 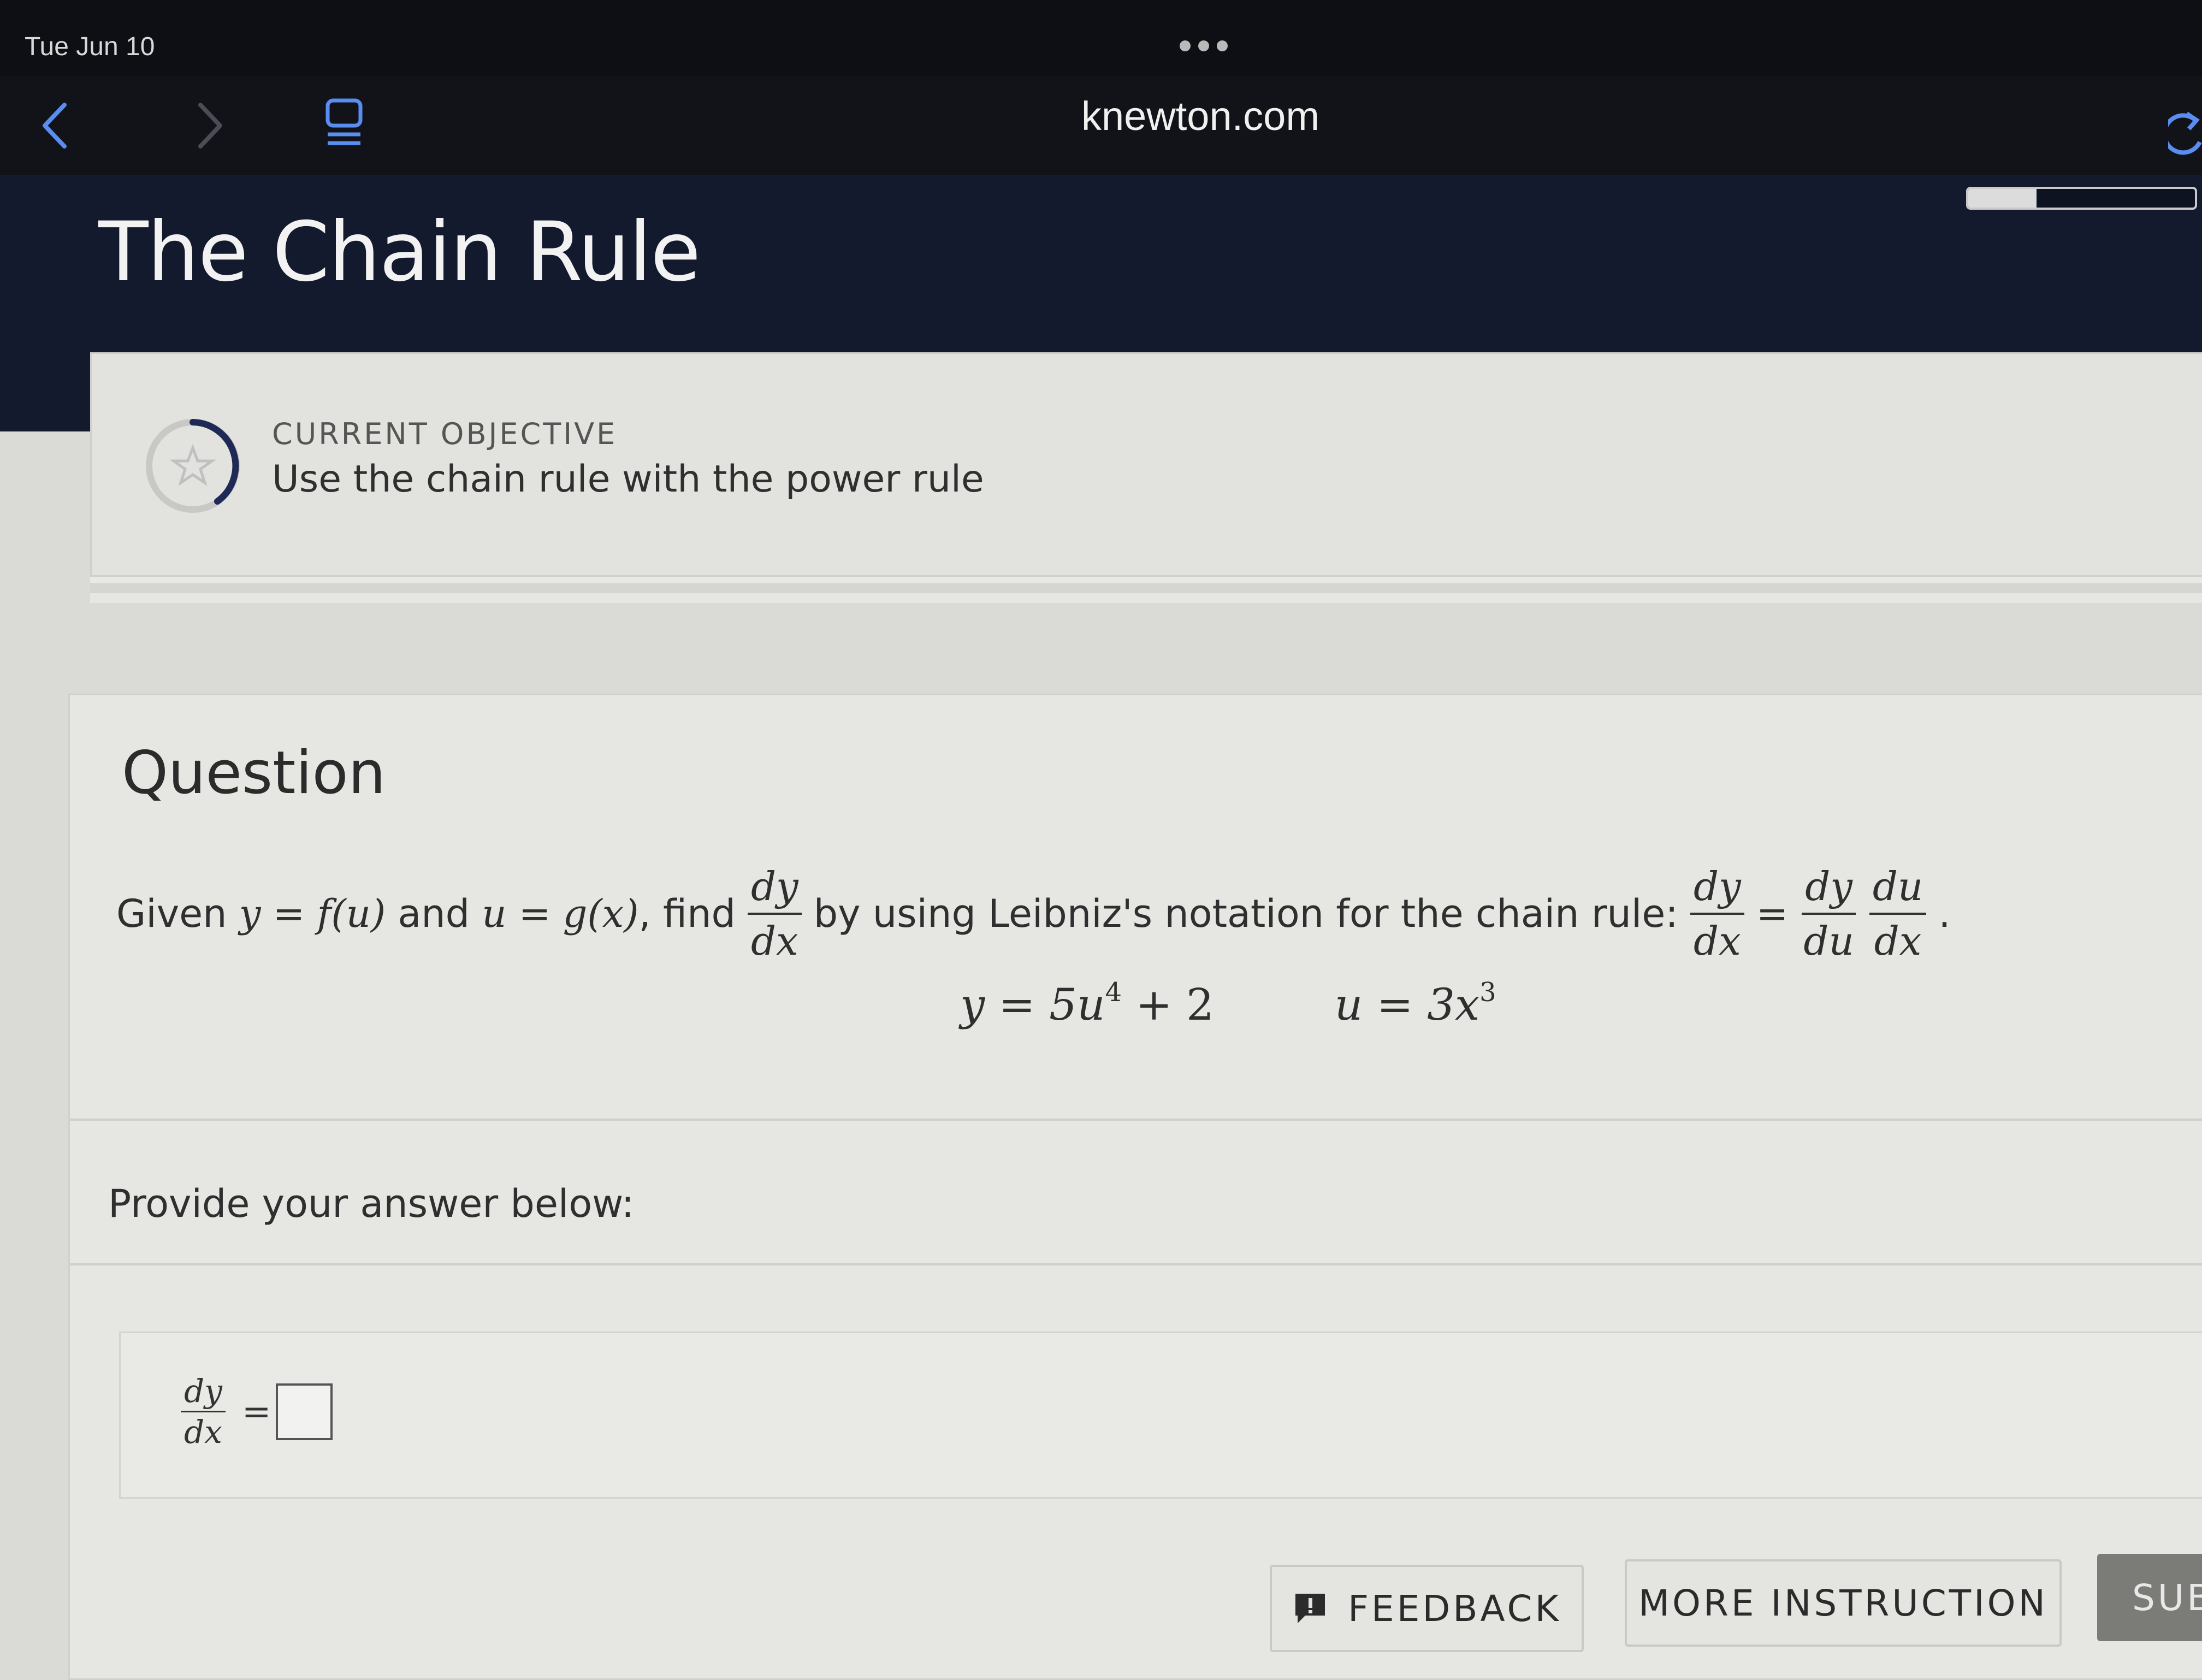 I want to click on equation-u: u = 3x, so click(x=1407, y=1004).